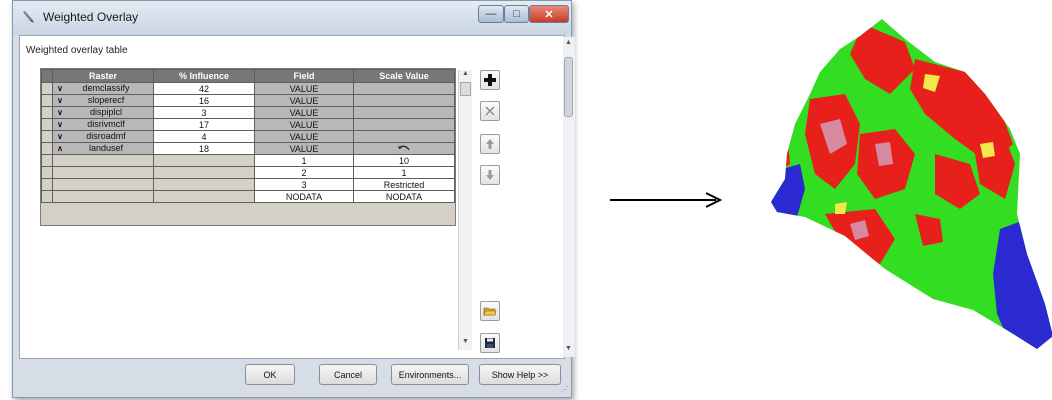  I want to click on move-down-icon, so click(490, 175).